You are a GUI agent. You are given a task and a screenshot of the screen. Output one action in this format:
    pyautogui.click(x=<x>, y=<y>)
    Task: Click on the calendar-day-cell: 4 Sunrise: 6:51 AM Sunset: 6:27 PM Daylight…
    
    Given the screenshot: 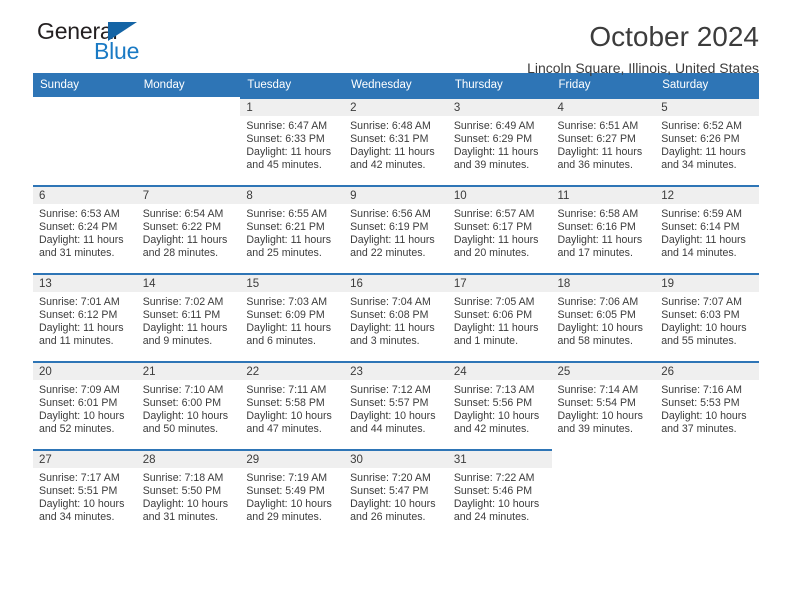 What is the action you would take?
    pyautogui.click(x=603, y=141)
    